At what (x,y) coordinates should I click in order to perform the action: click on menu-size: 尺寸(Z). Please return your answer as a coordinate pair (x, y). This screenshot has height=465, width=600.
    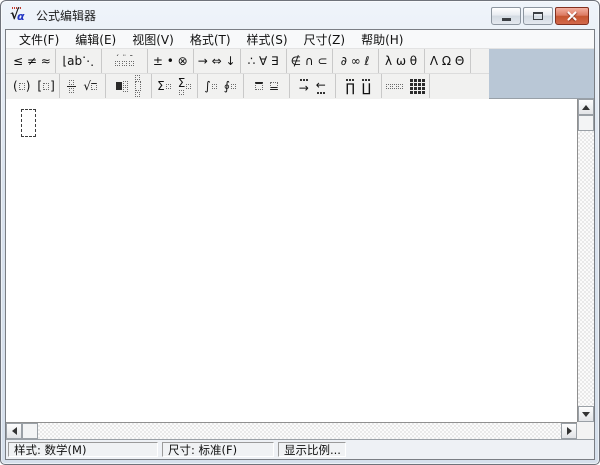
    Looking at the image, I should click on (325, 39).